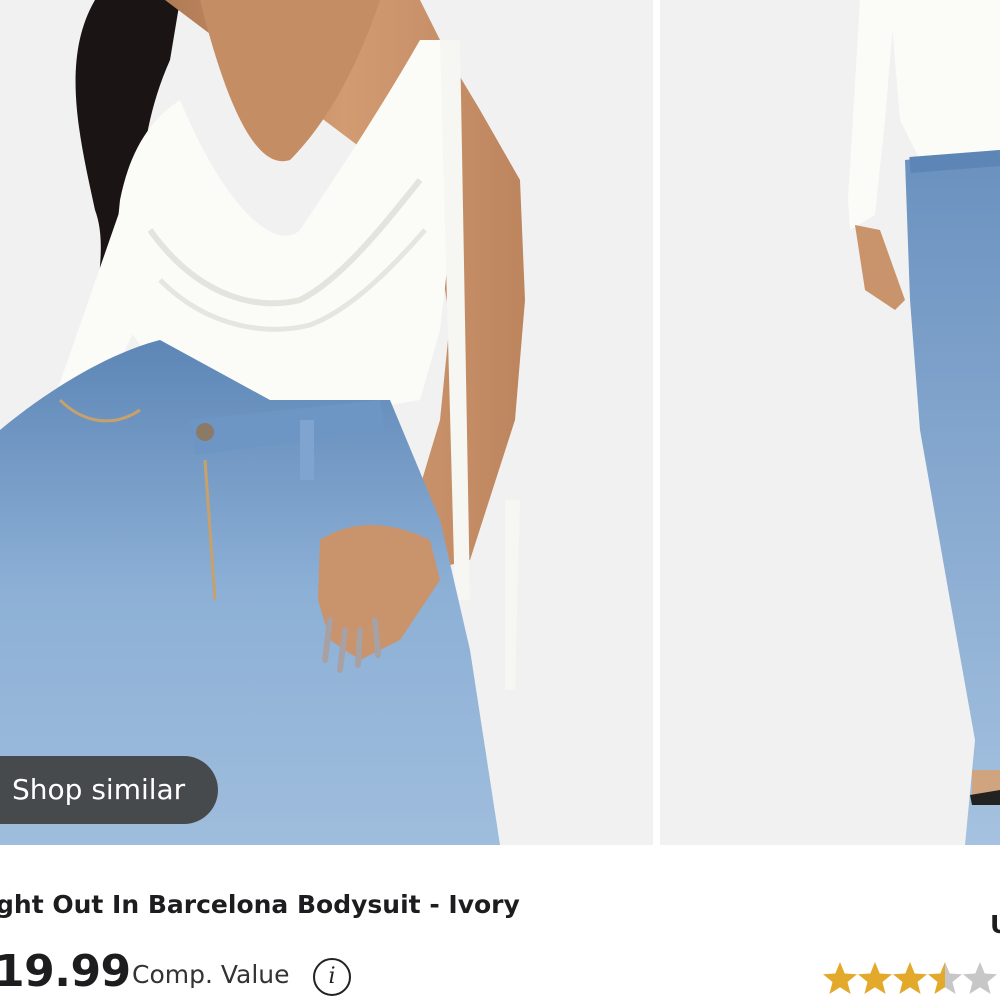  Describe the element at coordinates (995, 924) in the screenshot. I see `next-product-title: U` at that location.